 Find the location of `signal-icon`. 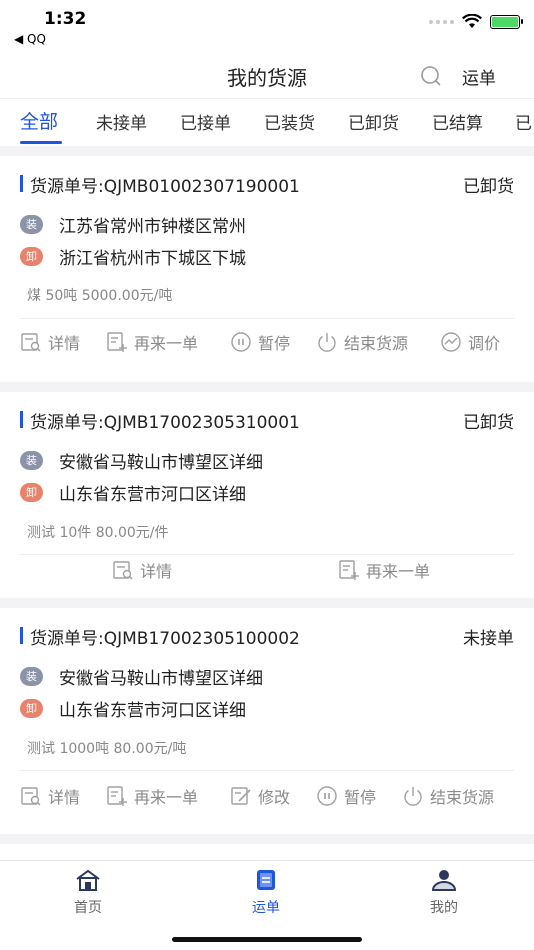

signal-icon is located at coordinates (441, 21).